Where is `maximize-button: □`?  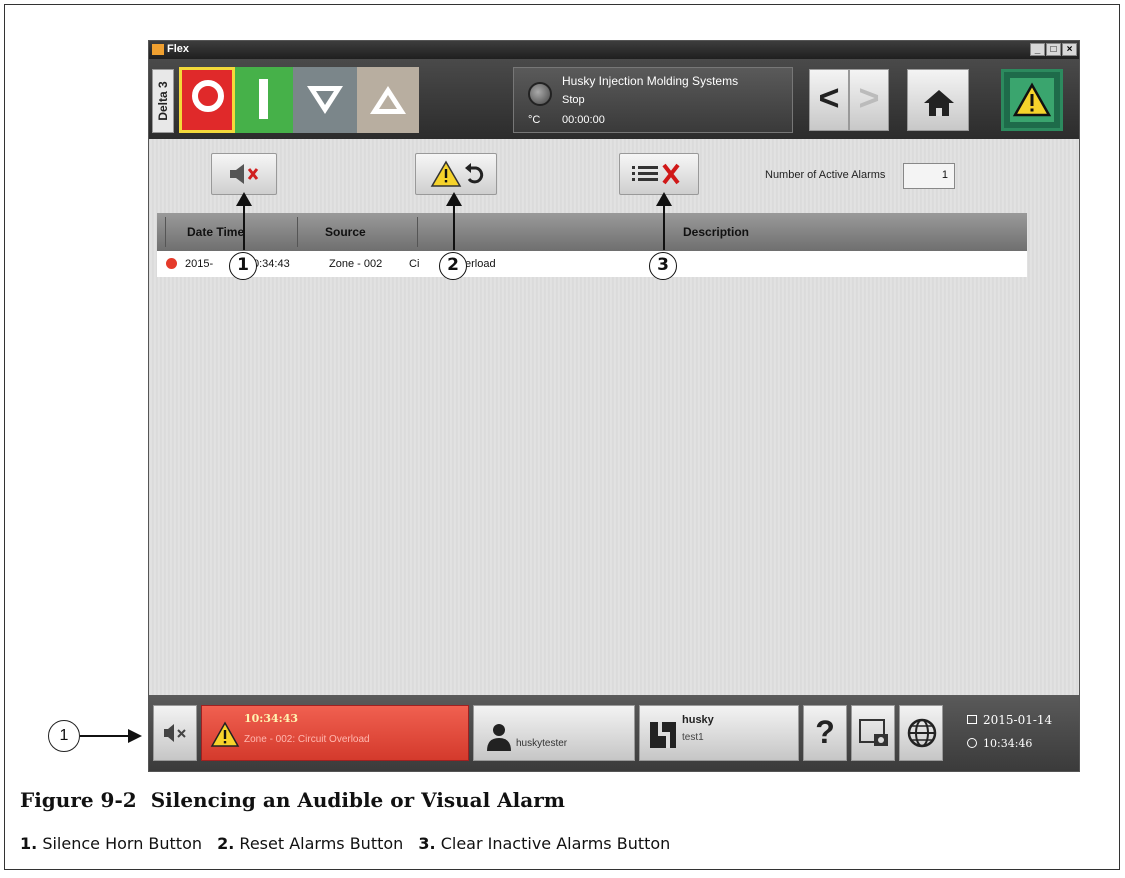
maximize-button: □ is located at coordinates (1053, 49).